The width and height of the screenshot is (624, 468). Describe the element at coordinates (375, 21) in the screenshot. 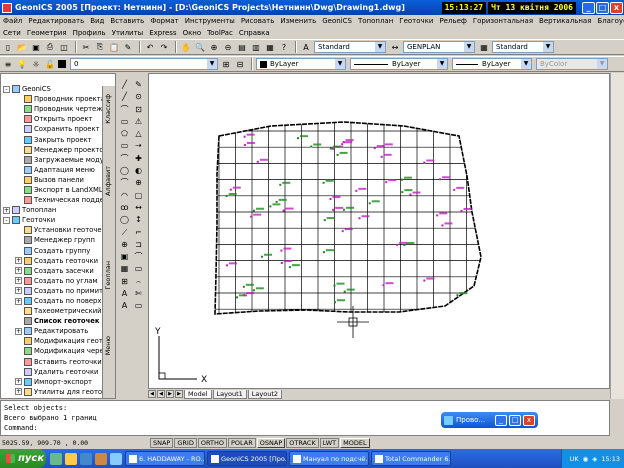

I see `menu-item-9: Топоплан` at that location.